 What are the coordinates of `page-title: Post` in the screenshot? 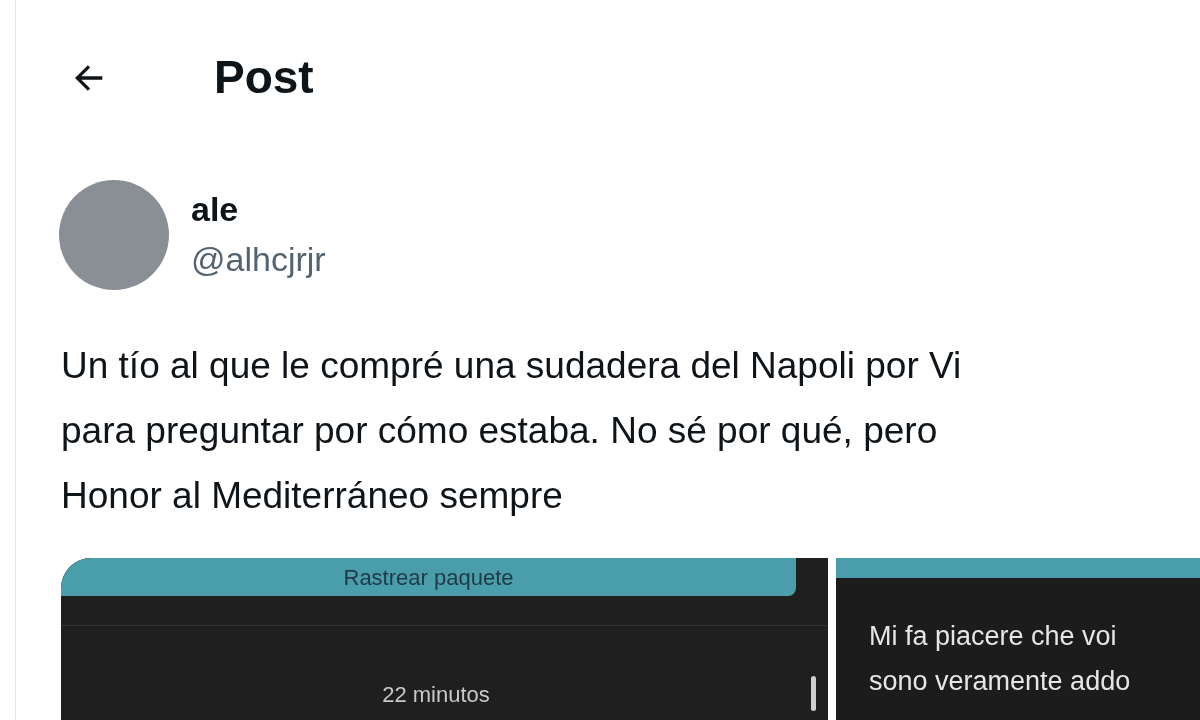 It's located at (264, 77).